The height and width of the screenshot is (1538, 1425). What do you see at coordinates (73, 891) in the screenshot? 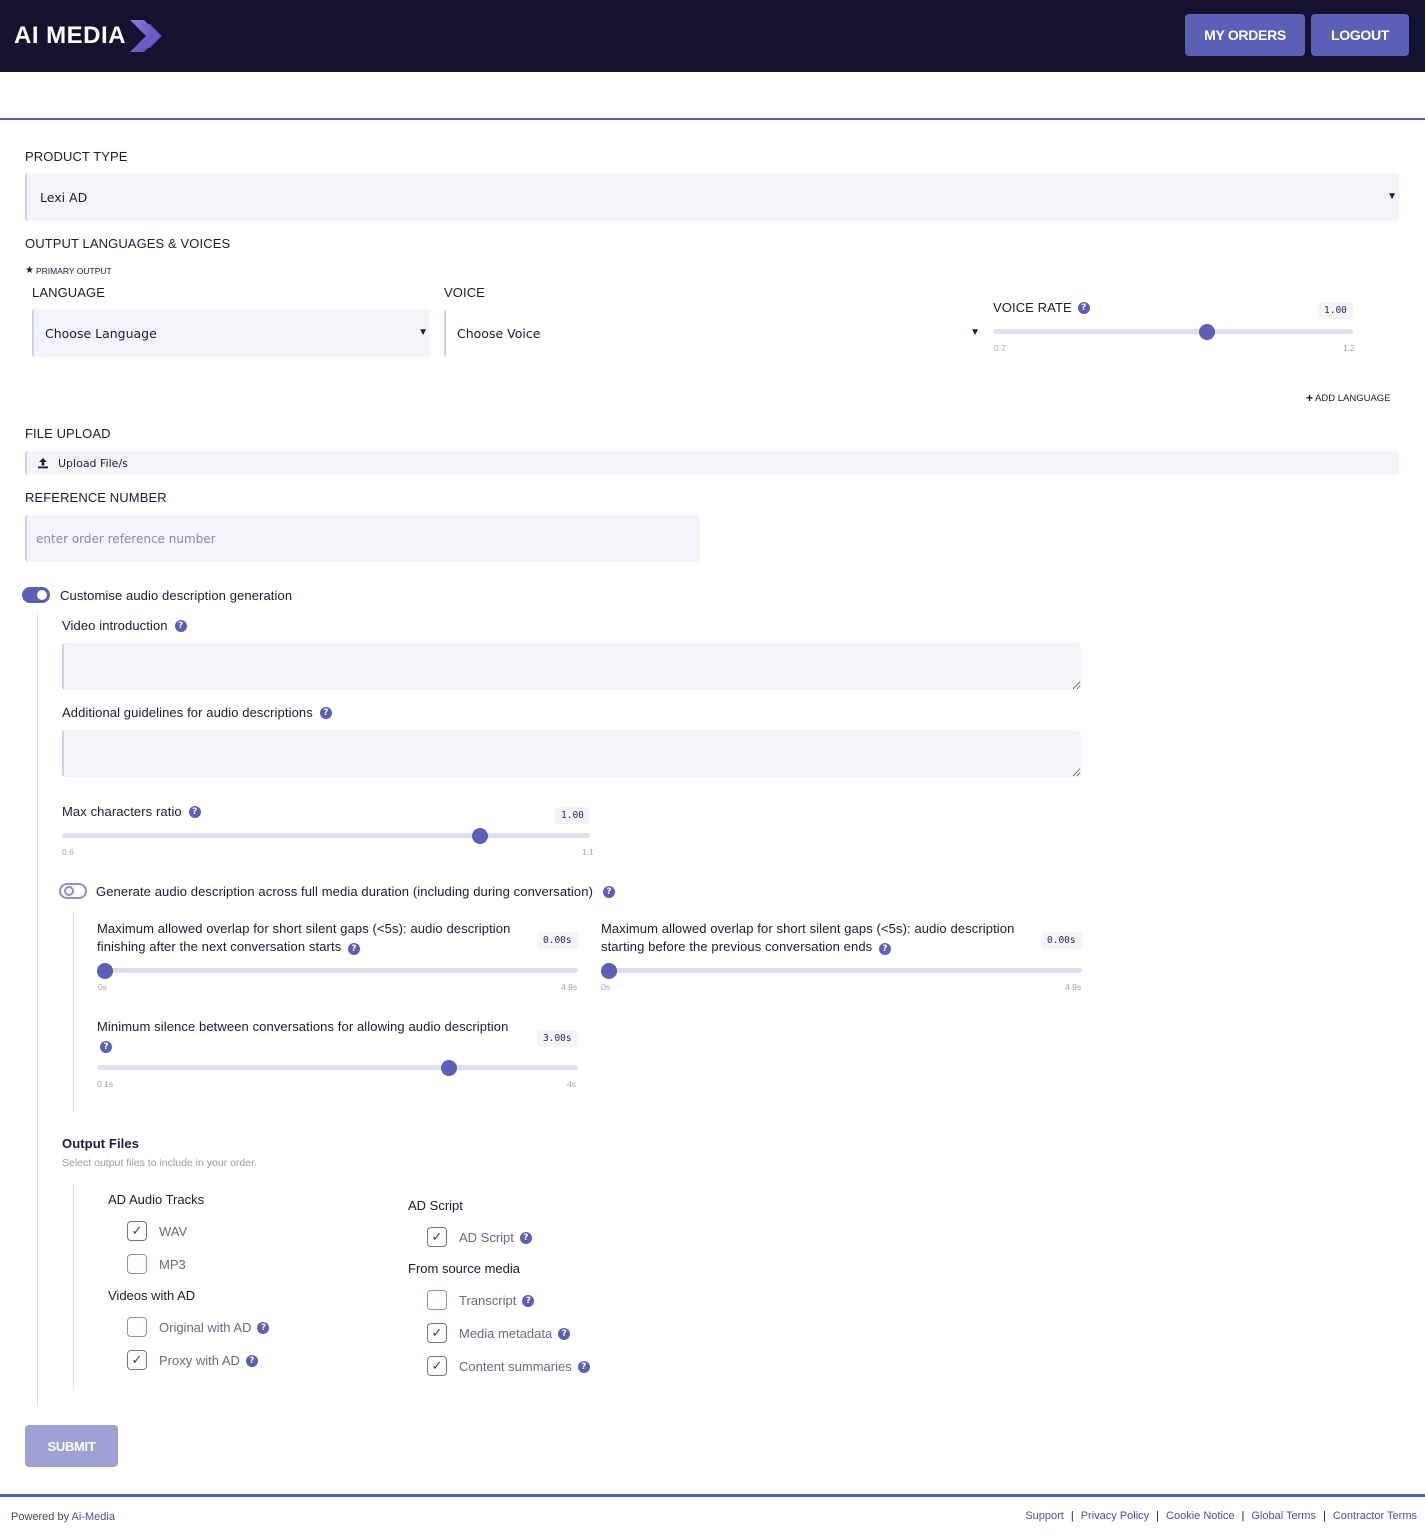
I see `full-duration-toggle` at bounding box center [73, 891].